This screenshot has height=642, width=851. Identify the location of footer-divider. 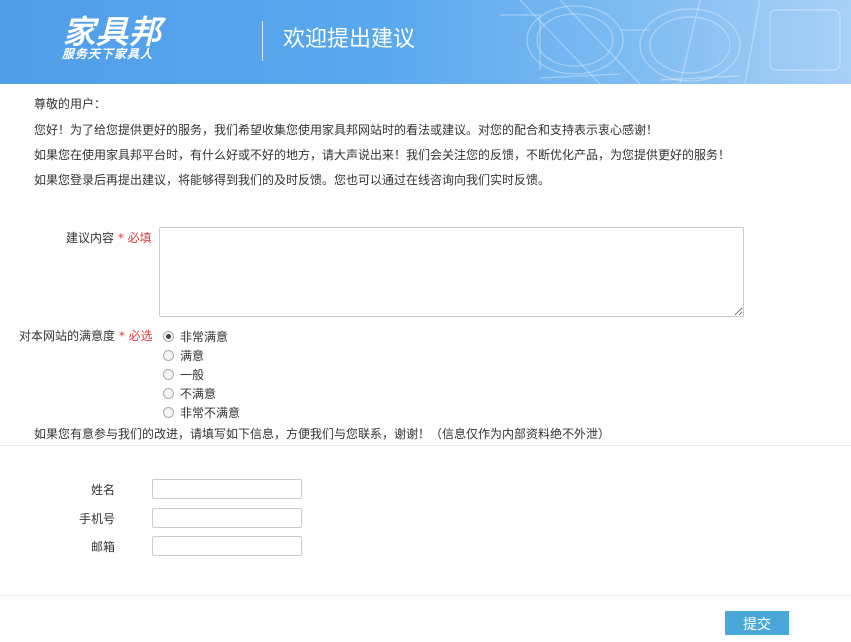
(425, 595).